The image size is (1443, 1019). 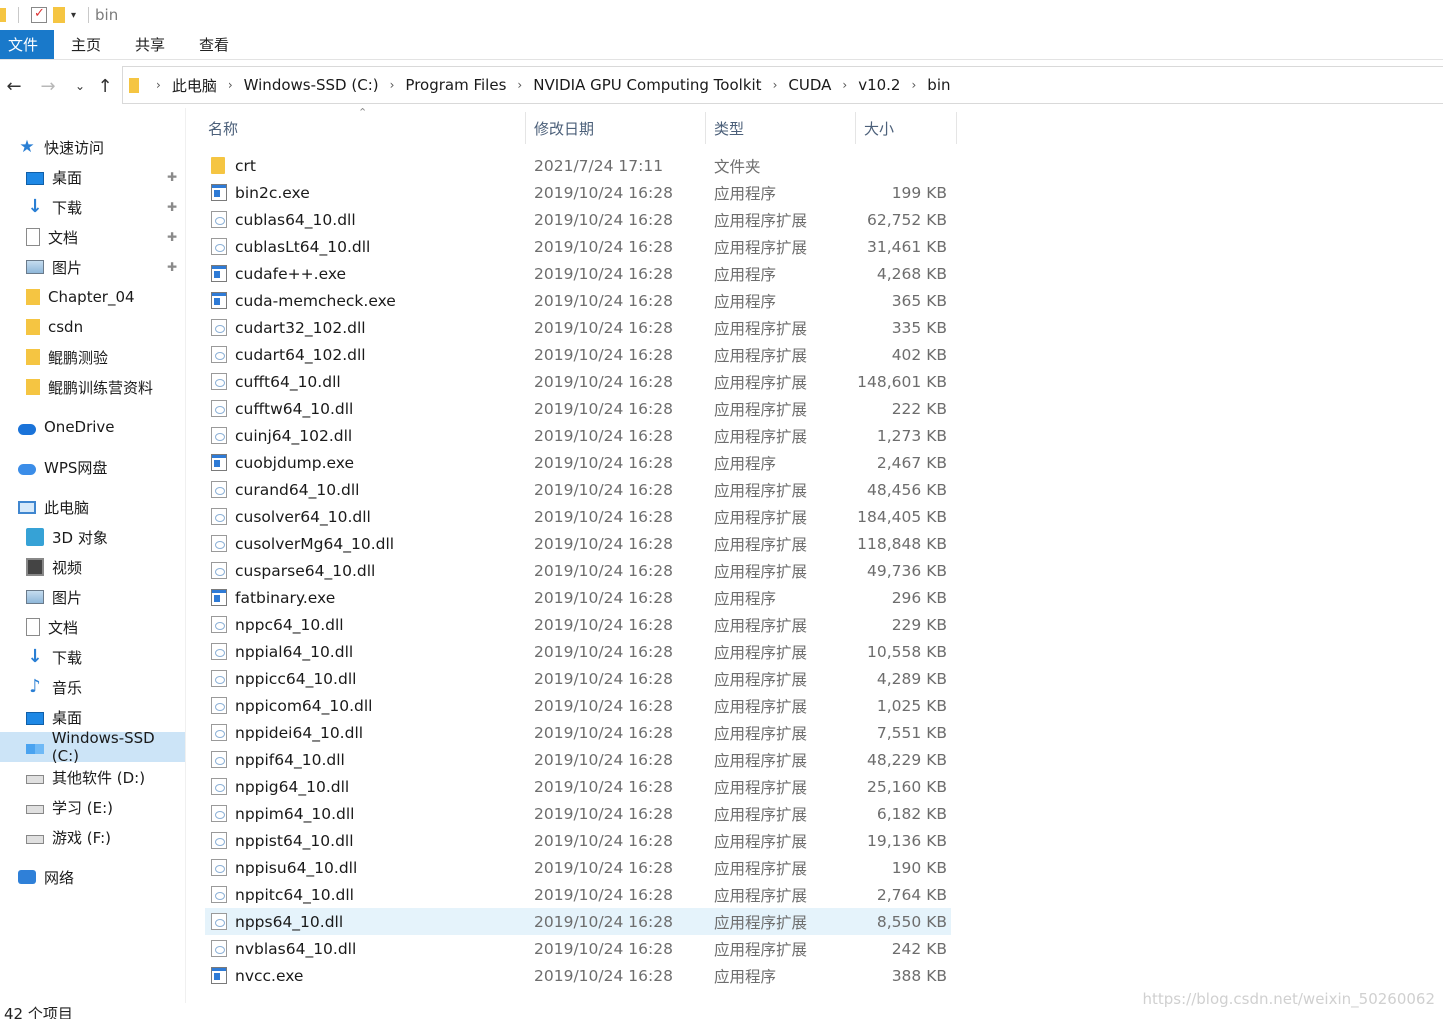 I want to click on column-header-name: 名称, so click(x=223, y=128).